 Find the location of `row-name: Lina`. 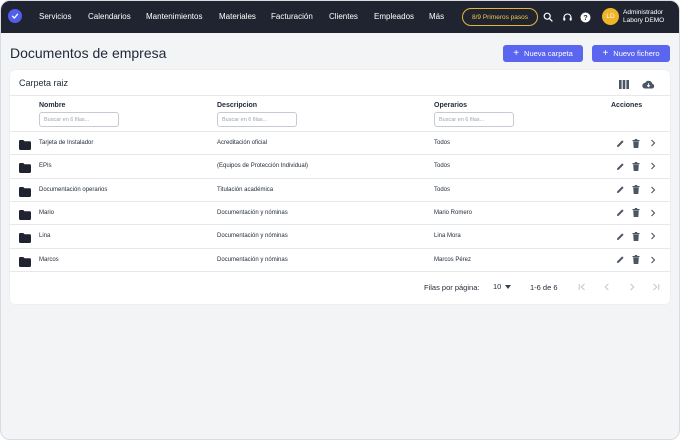

row-name: Lina is located at coordinates (44, 236).